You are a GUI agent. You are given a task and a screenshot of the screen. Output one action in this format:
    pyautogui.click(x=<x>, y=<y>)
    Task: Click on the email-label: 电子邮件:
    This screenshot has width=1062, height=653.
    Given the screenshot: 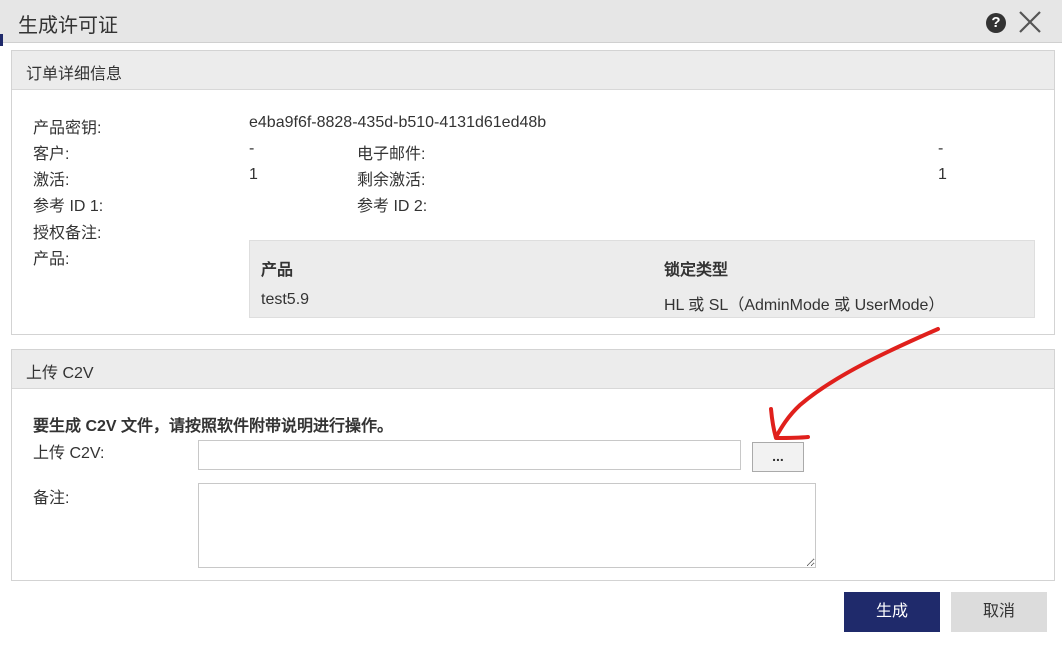 What is the action you would take?
    pyautogui.click(x=391, y=154)
    